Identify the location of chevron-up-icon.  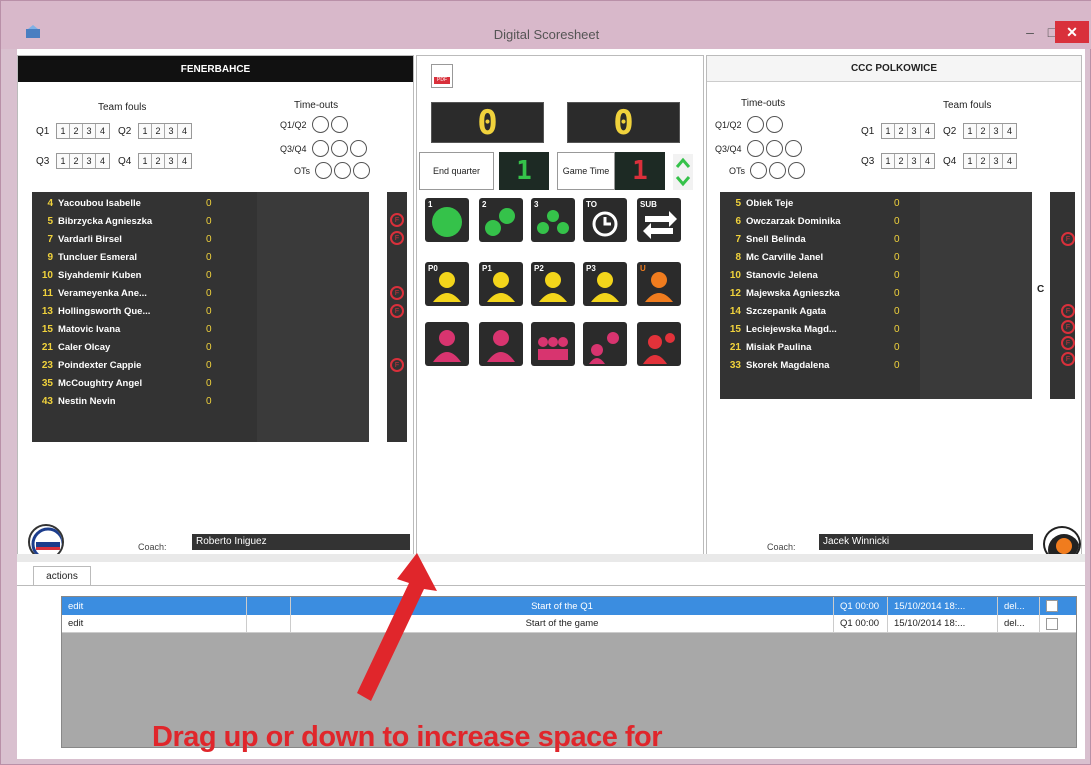
(683, 163).